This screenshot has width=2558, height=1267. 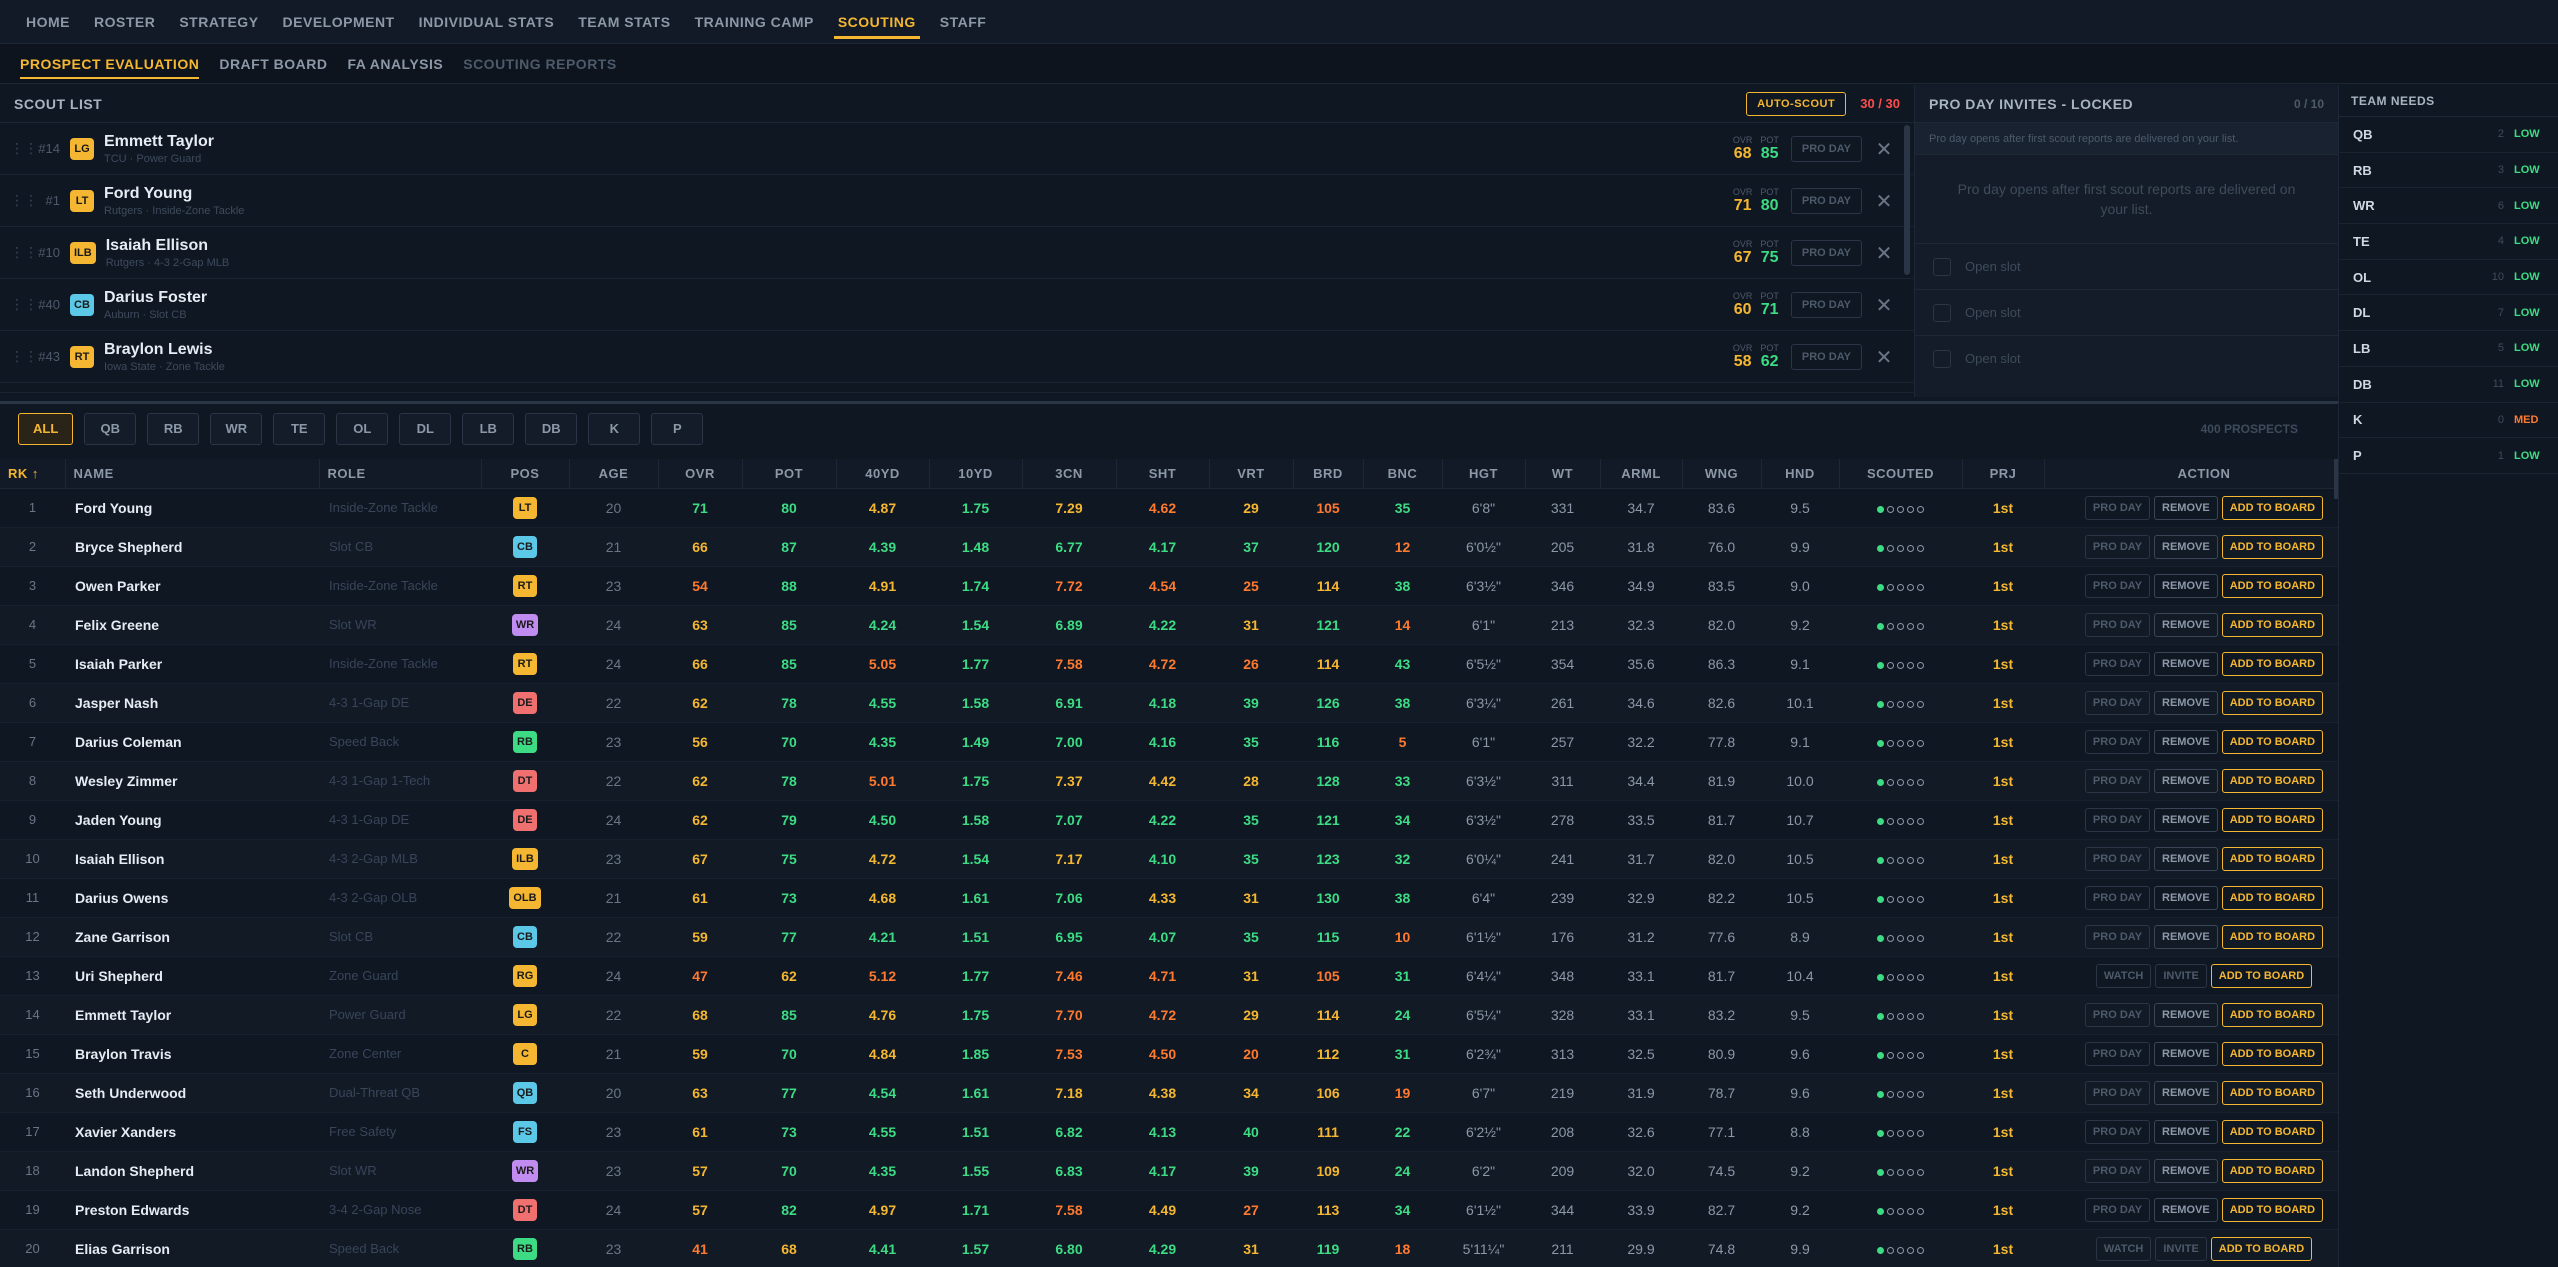 I want to click on col-pot: POT, so click(x=789, y=474).